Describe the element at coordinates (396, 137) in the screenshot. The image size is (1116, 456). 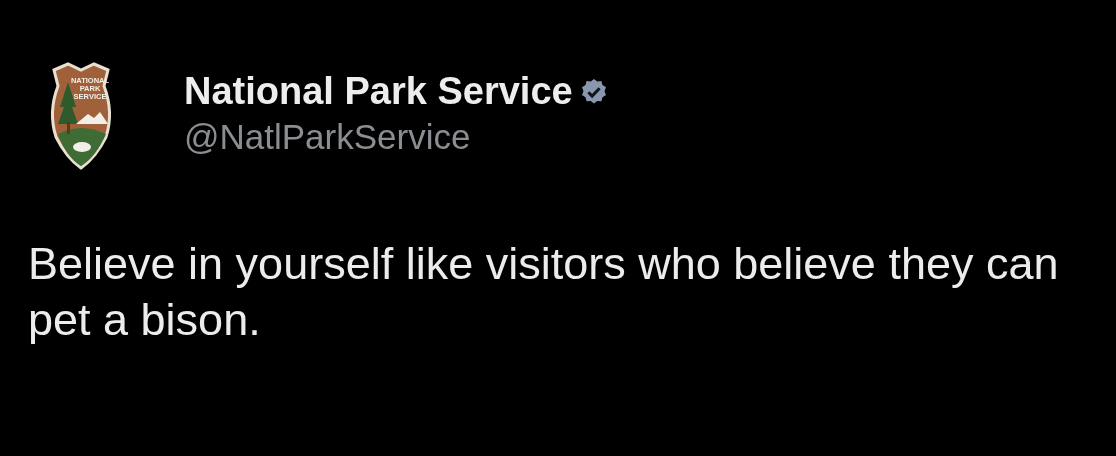
I see `account-handle: @NatlParkService` at that location.